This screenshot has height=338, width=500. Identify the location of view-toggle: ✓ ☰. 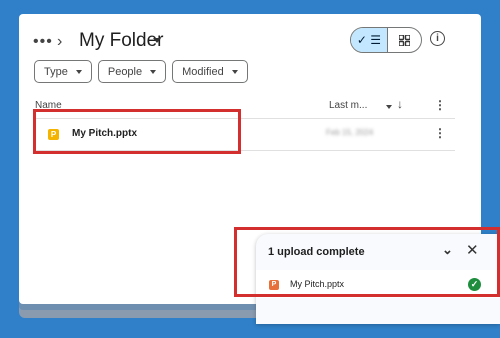
(386, 40).